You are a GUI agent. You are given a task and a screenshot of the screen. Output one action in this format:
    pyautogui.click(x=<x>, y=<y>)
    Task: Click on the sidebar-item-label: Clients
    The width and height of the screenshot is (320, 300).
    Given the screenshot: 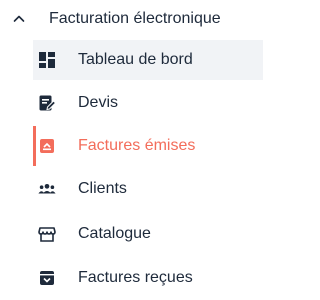 What is the action you would take?
    pyautogui.click(x=102, y=188)
    